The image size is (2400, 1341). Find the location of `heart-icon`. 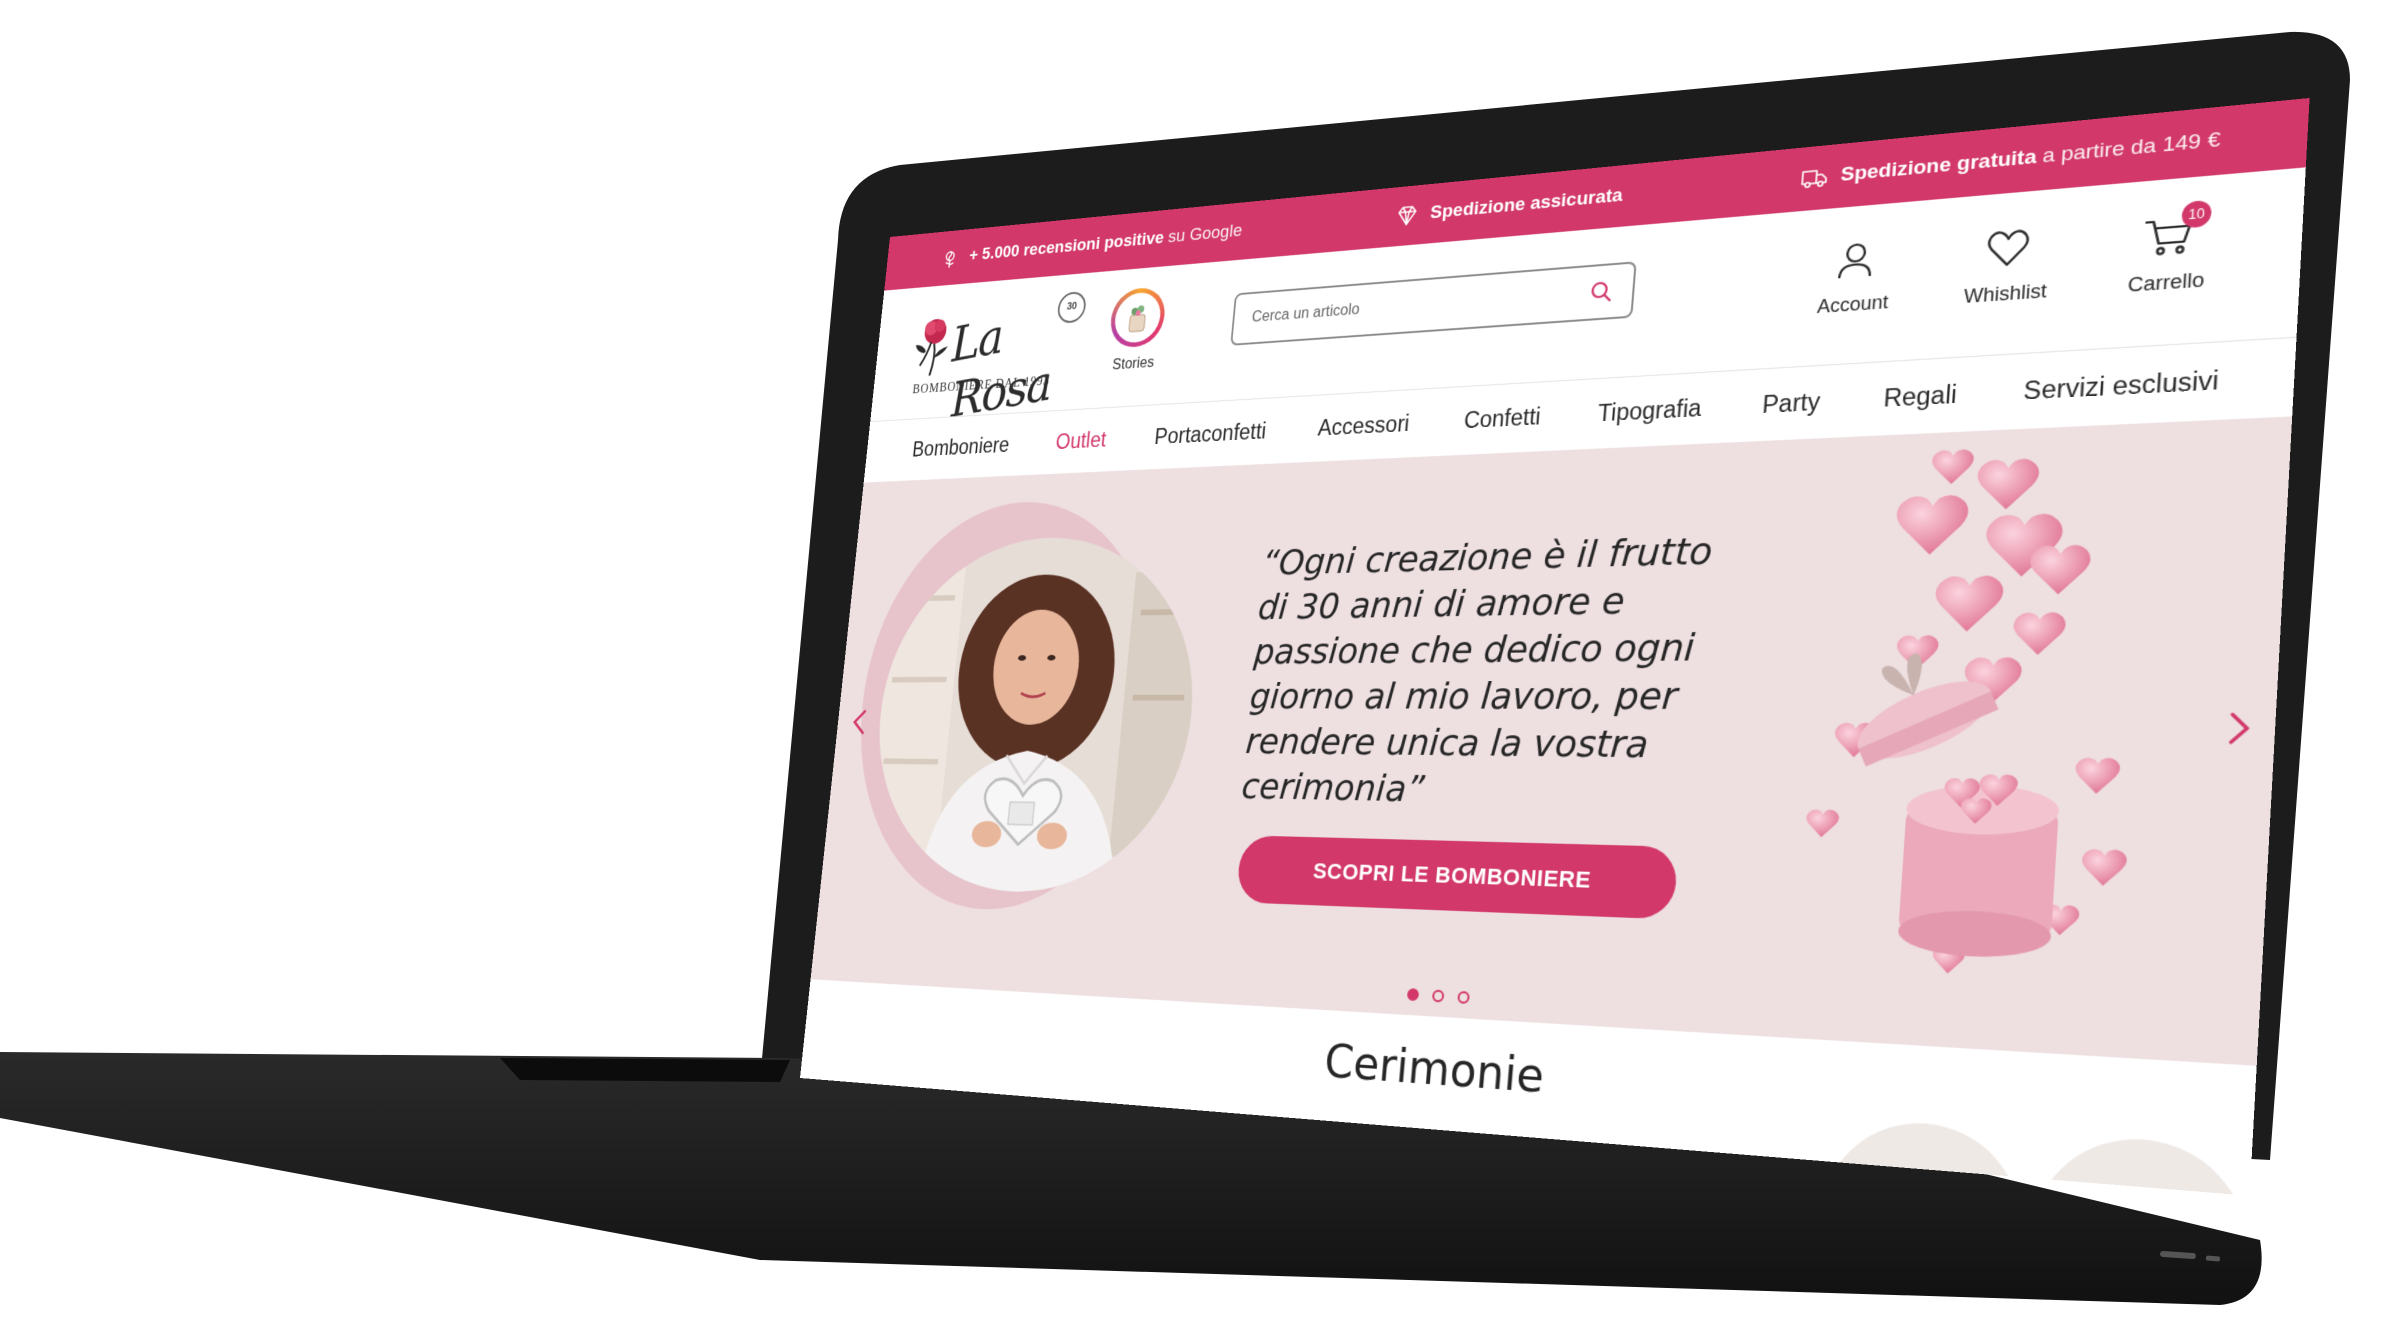

heart-icon is located at coordinates (2008, 248).